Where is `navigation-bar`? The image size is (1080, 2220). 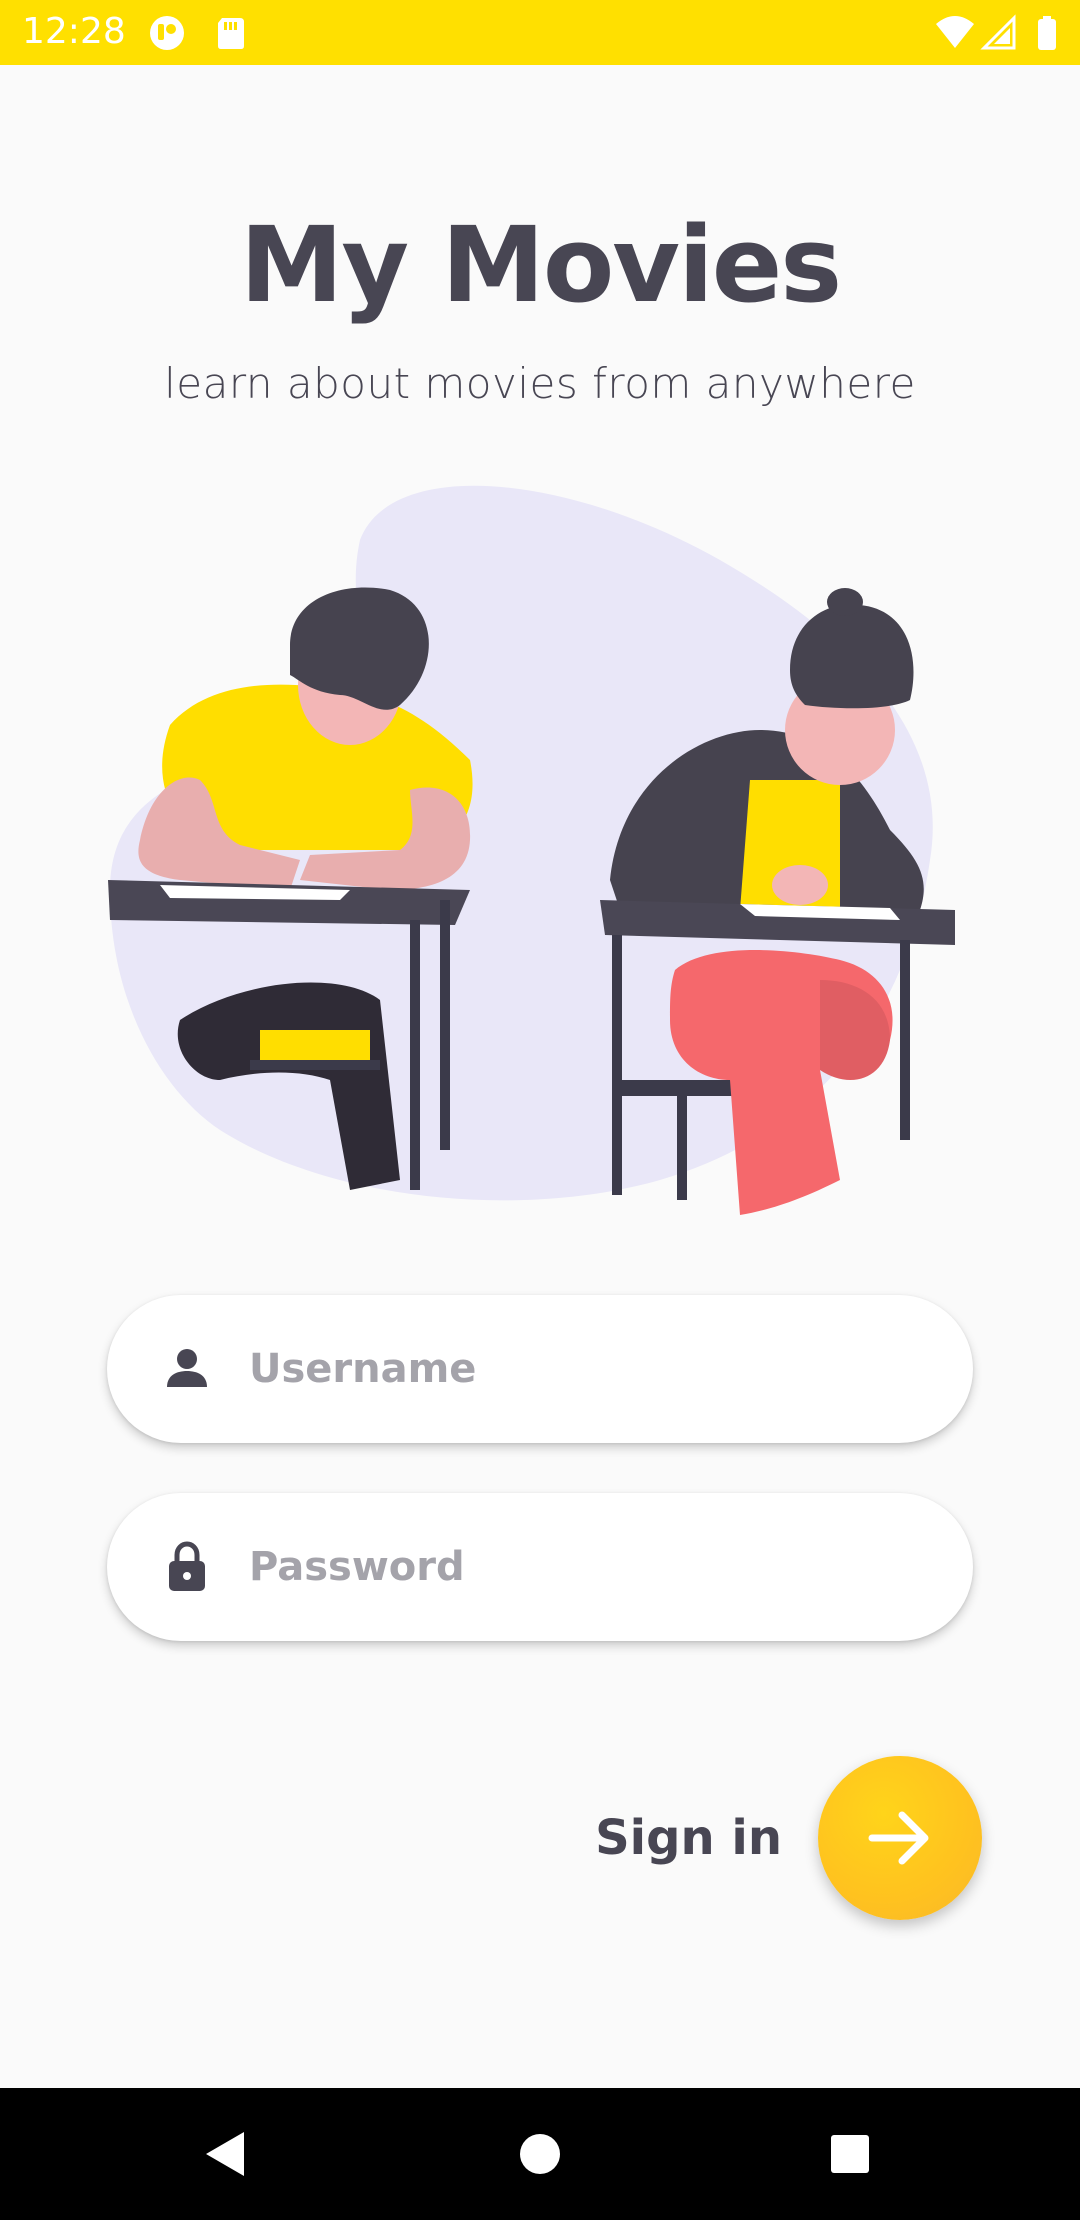 navigation-bar is located at coordinates (540, 2154).